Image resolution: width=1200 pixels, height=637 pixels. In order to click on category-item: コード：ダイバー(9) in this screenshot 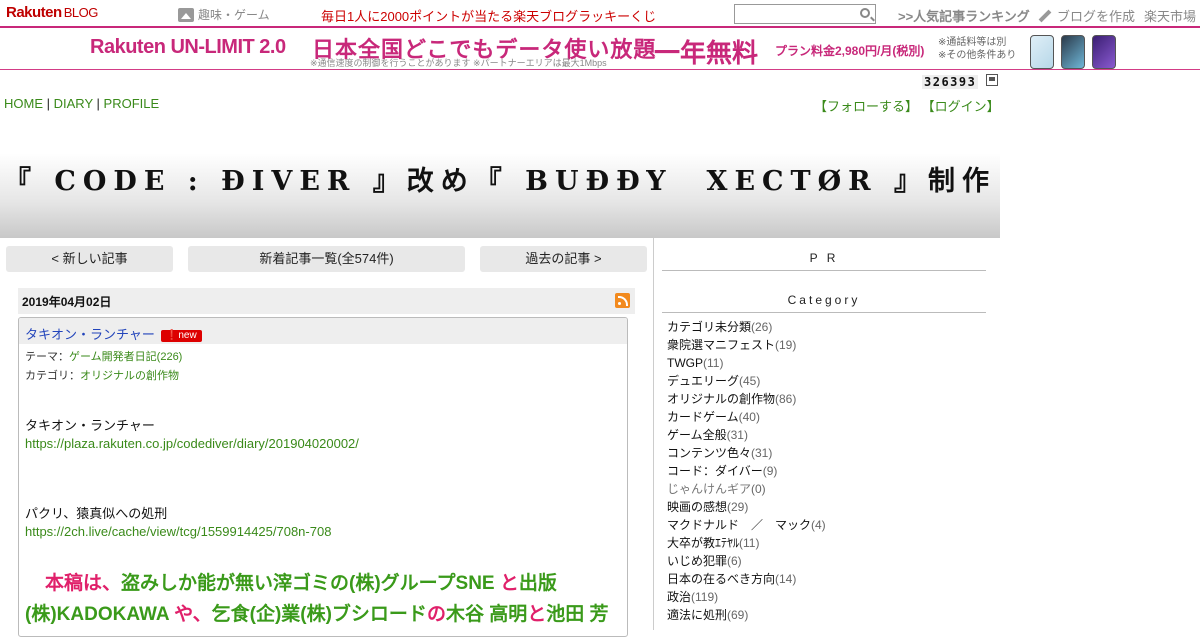, I will do `click(746, 471)`.